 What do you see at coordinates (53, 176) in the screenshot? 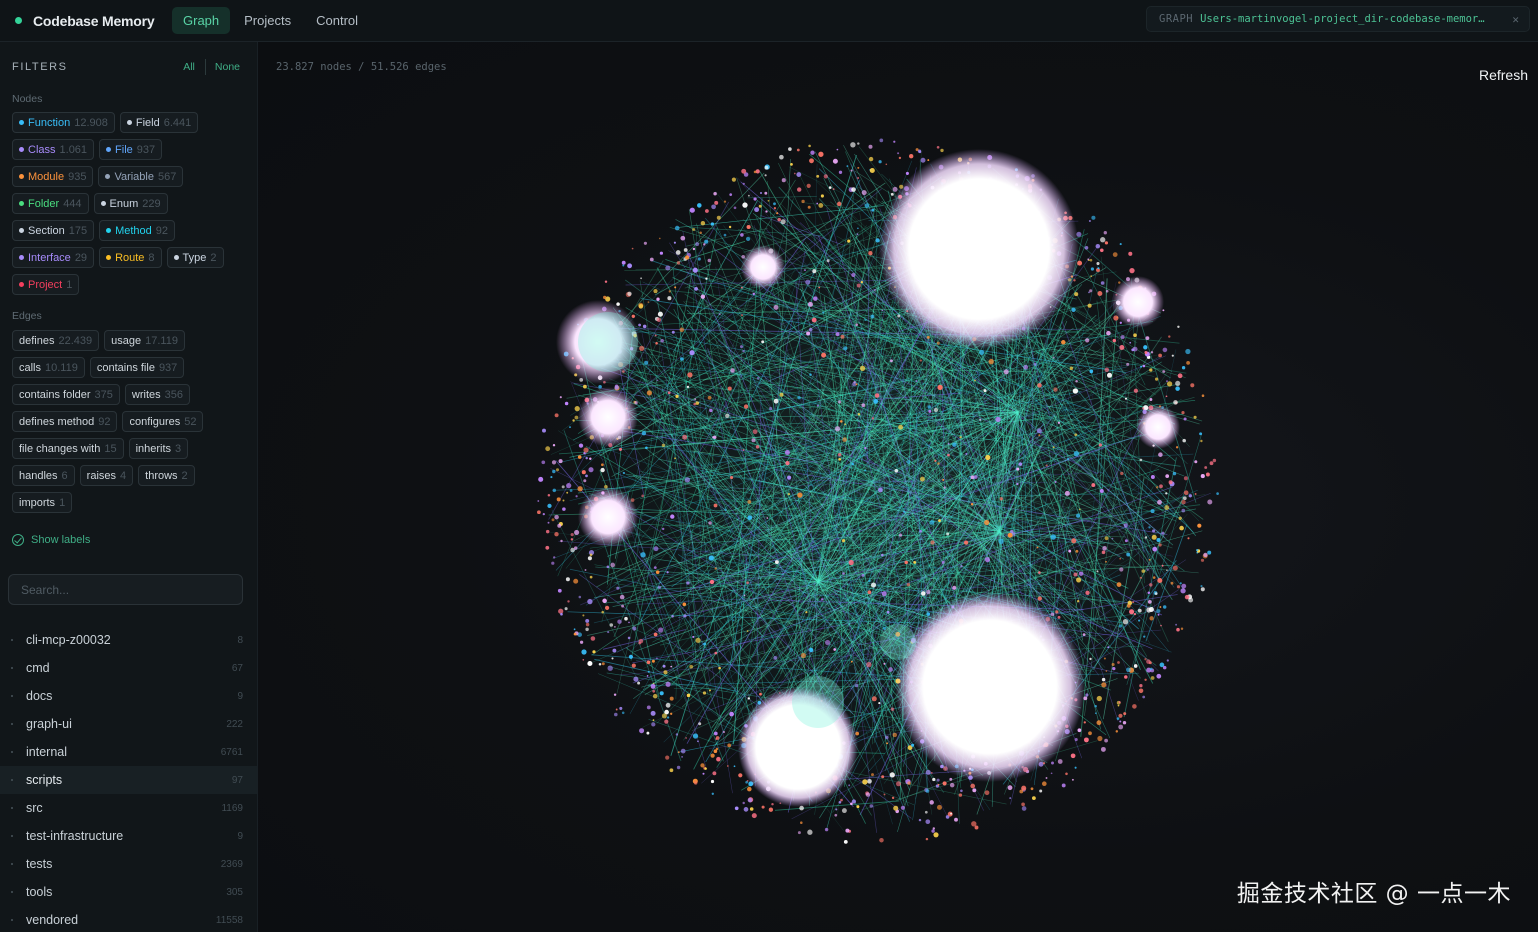
I see `node-filter-module: Module 935` at bounding box center [53, 176].